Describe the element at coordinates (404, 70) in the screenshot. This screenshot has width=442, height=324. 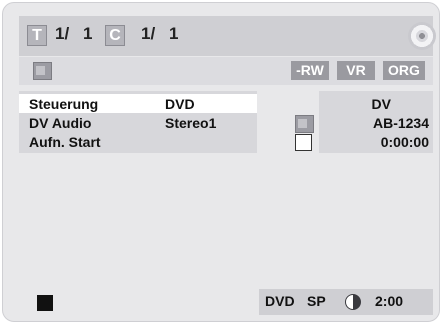
I see `format-tag-org: ORG` at that location.